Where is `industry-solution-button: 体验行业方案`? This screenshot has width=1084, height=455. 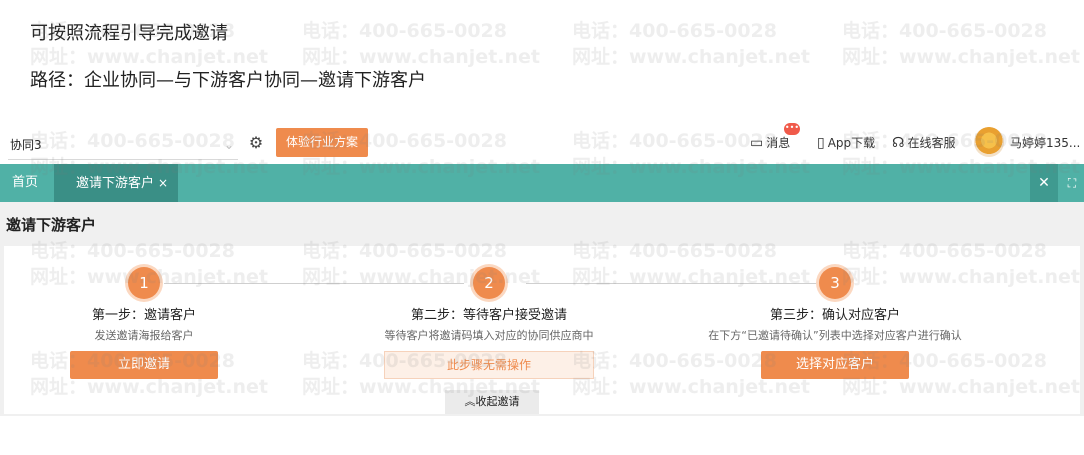
industry-solution-button: 体验行业方案 is located at coordinates (322, 142).